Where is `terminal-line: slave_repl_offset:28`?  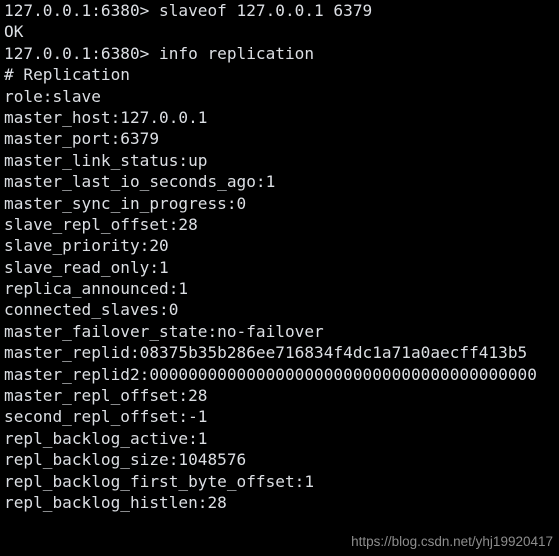 terminal-line: slave_repl_offset:28 is located at coordinates (101, 224).